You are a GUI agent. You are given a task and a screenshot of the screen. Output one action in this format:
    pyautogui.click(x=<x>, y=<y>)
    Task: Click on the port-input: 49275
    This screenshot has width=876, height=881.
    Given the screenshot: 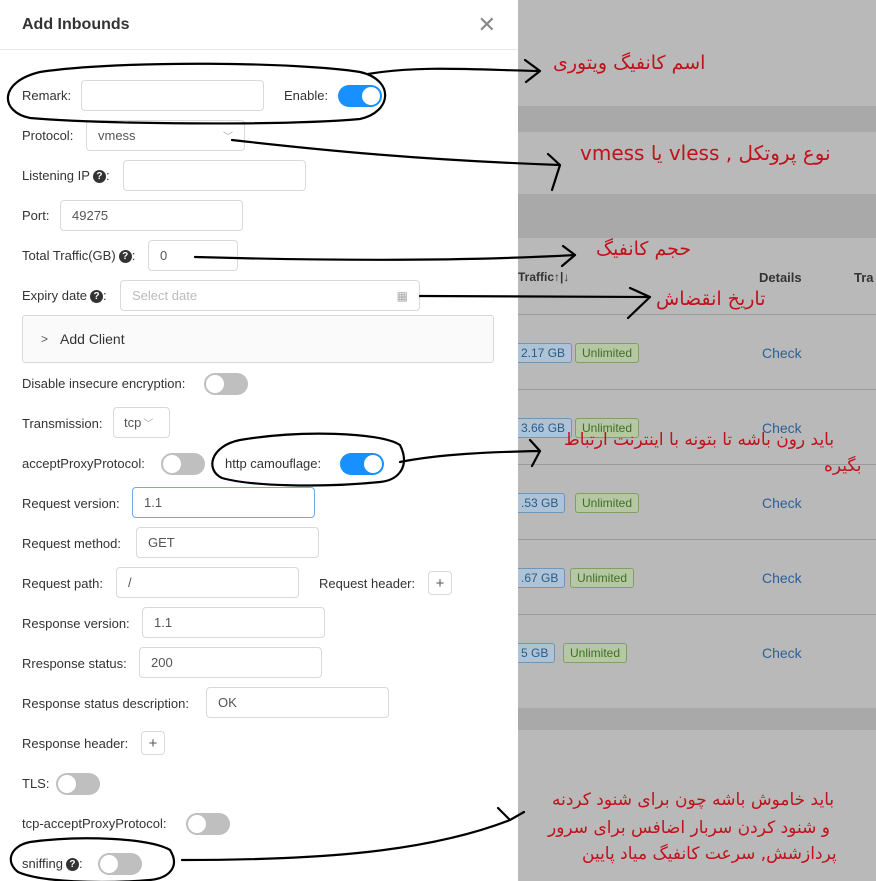 What is the action you would take?
    pyautogui.click(x=151, y=215)
    